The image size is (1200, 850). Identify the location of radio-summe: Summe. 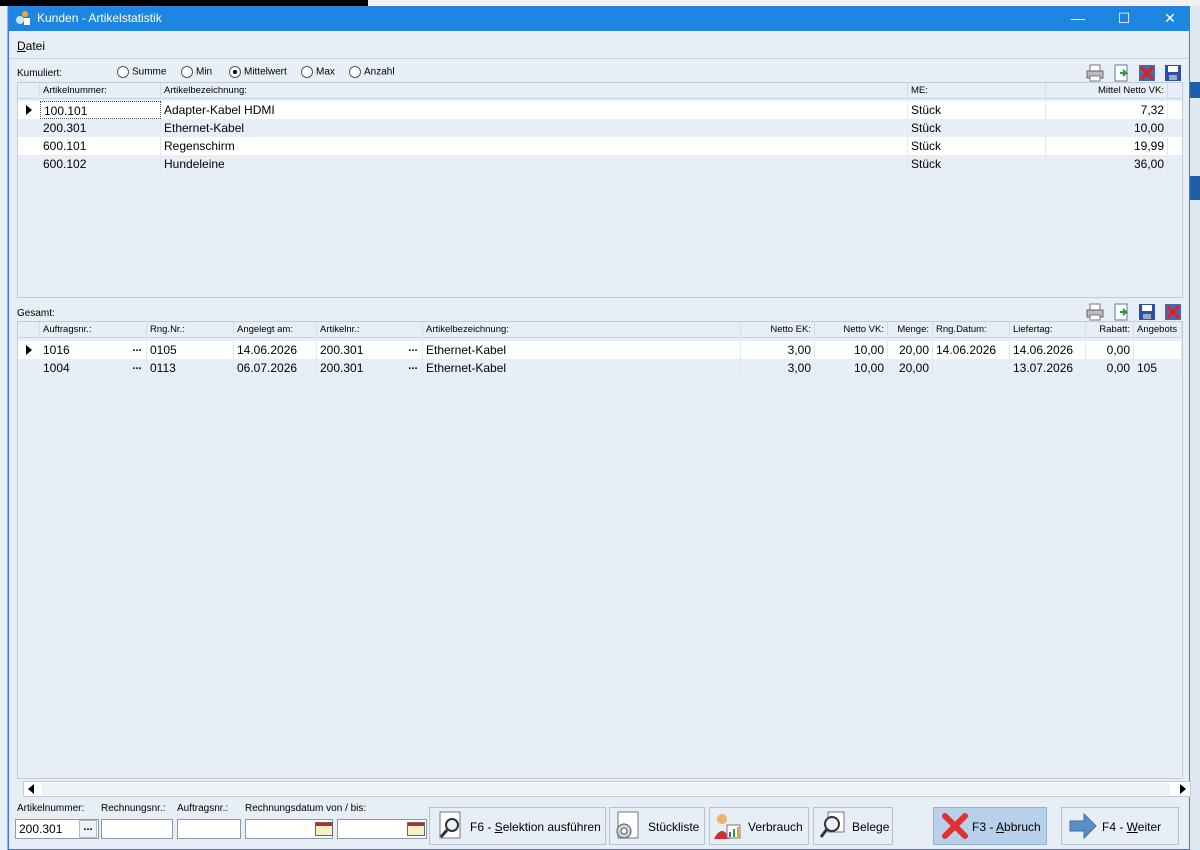
(141, 73).